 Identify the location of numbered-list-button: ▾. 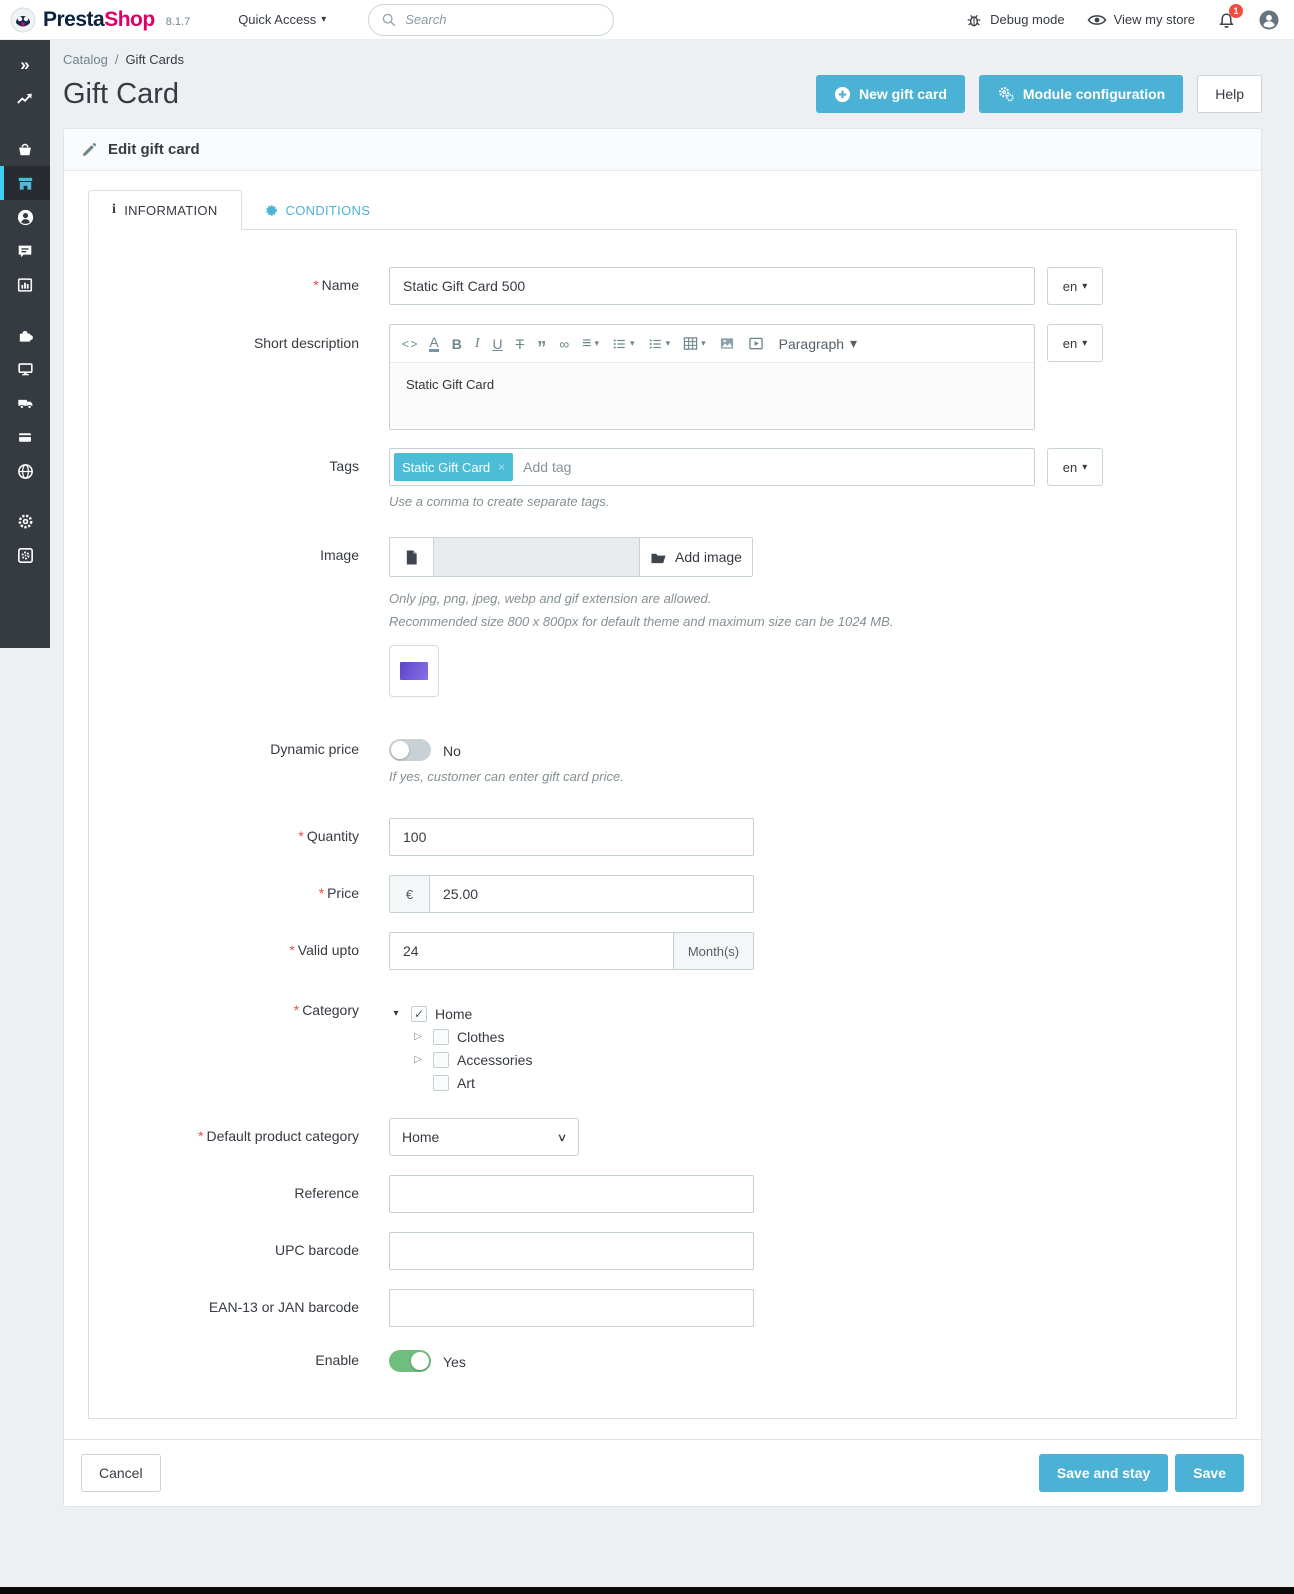
(659, 344).